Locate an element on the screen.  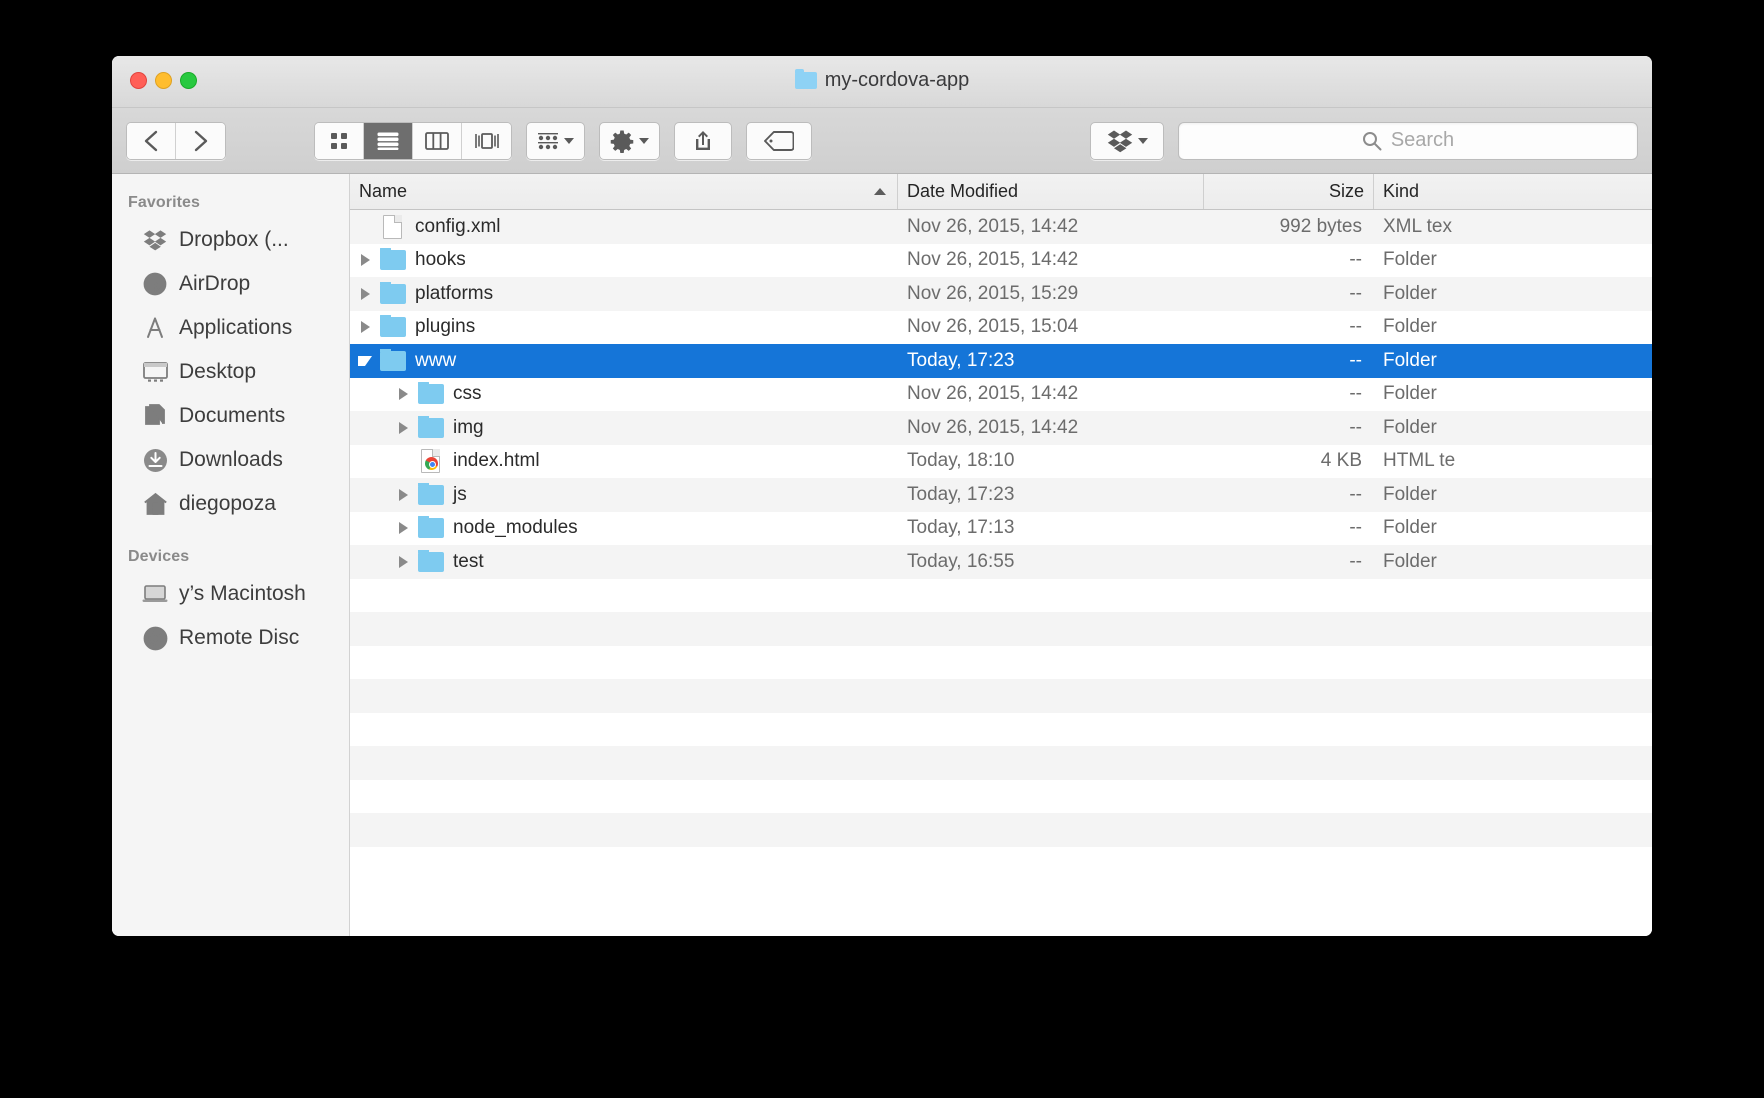
view-mode-group is located at coordinates (413, 140).